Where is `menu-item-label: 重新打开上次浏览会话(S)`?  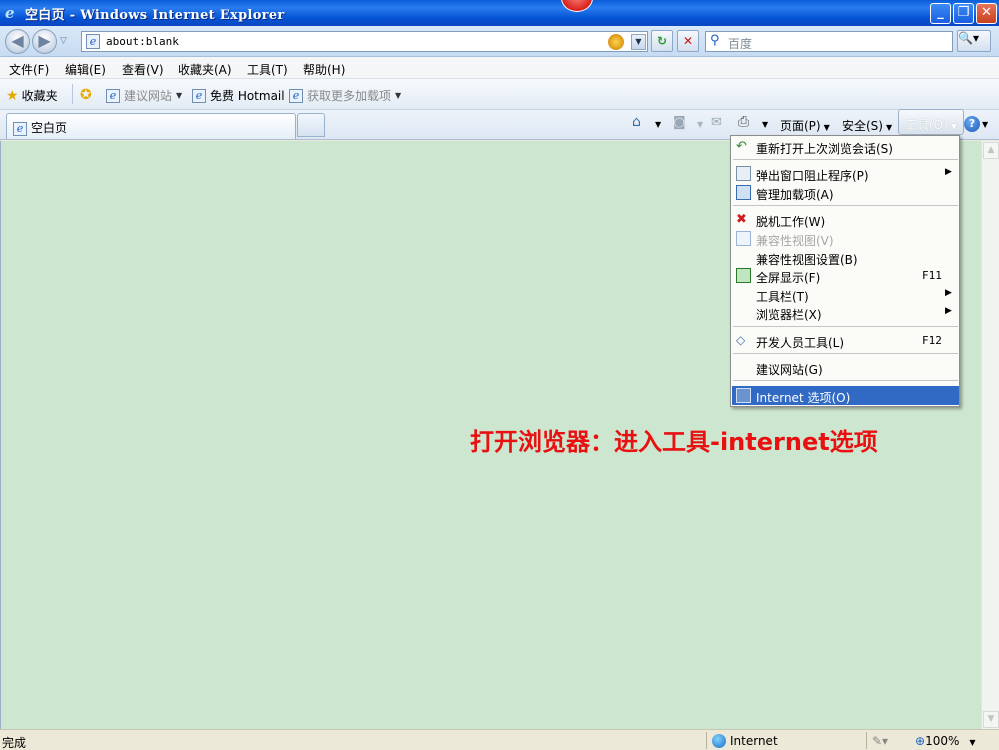 menu-item-label: 重新打开上次浏览会话(S) is located at coordinates (824, 149).